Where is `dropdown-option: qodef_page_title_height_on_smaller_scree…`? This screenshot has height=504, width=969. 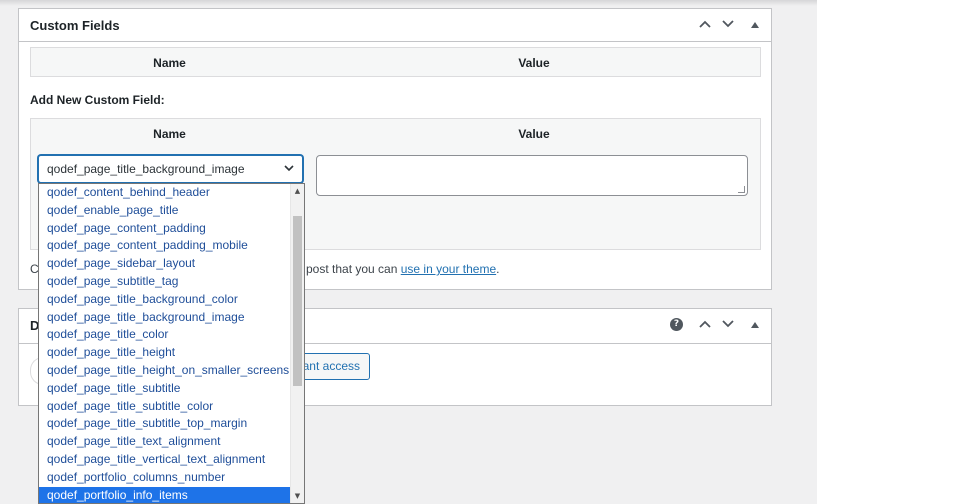
dropdown-option: qodef_page_title_height_on_smaller_scree… is located at coordinates (171, 371).